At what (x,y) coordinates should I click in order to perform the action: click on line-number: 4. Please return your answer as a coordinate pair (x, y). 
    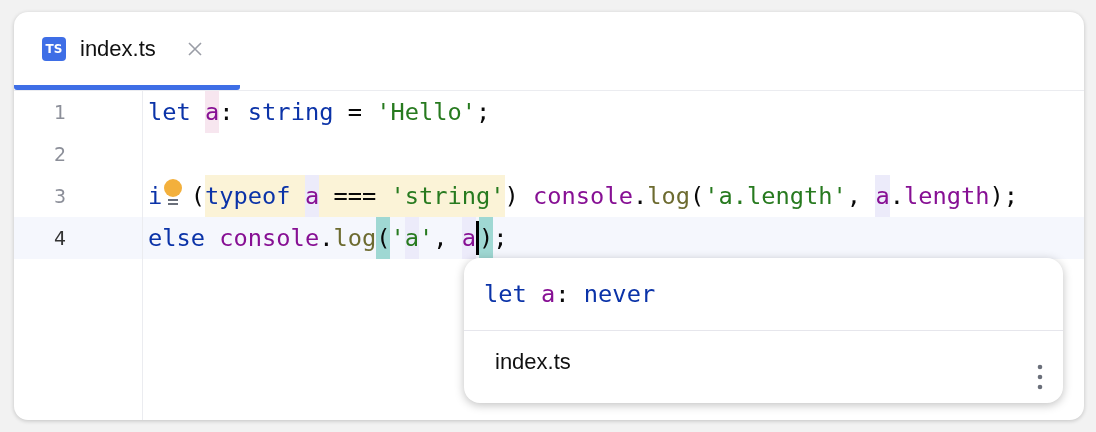
    Looking at the image, I should click on (60, 238).